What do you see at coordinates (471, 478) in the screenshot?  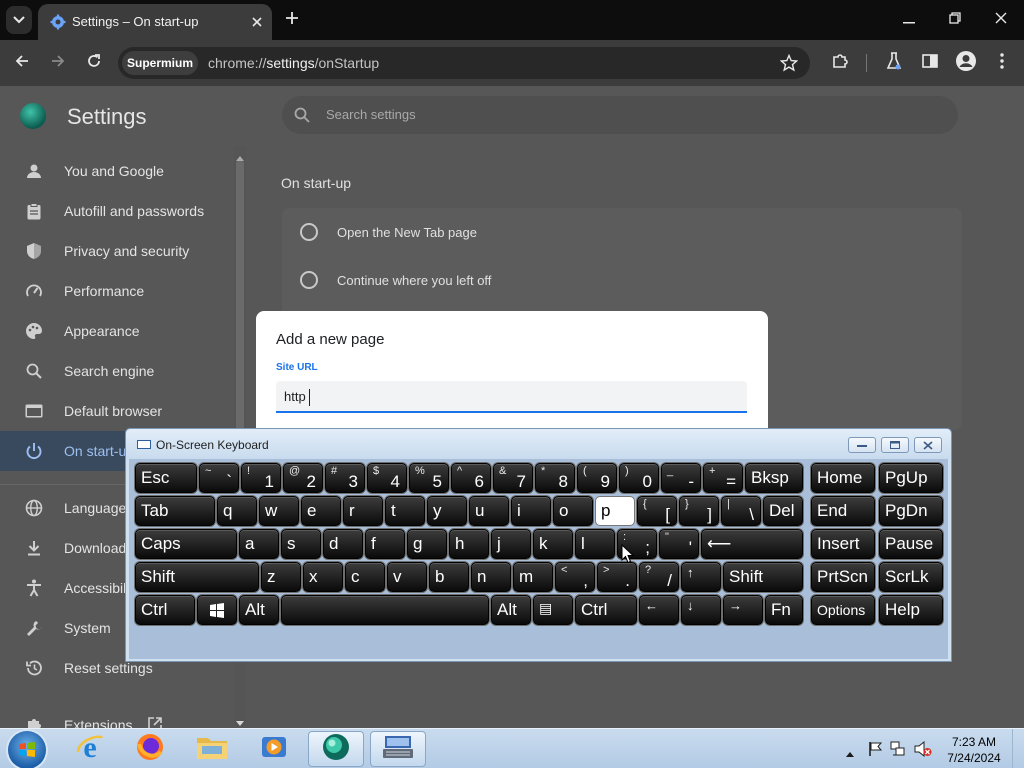 I see `key-6: ^ 6` at bounding box center [471, 478].